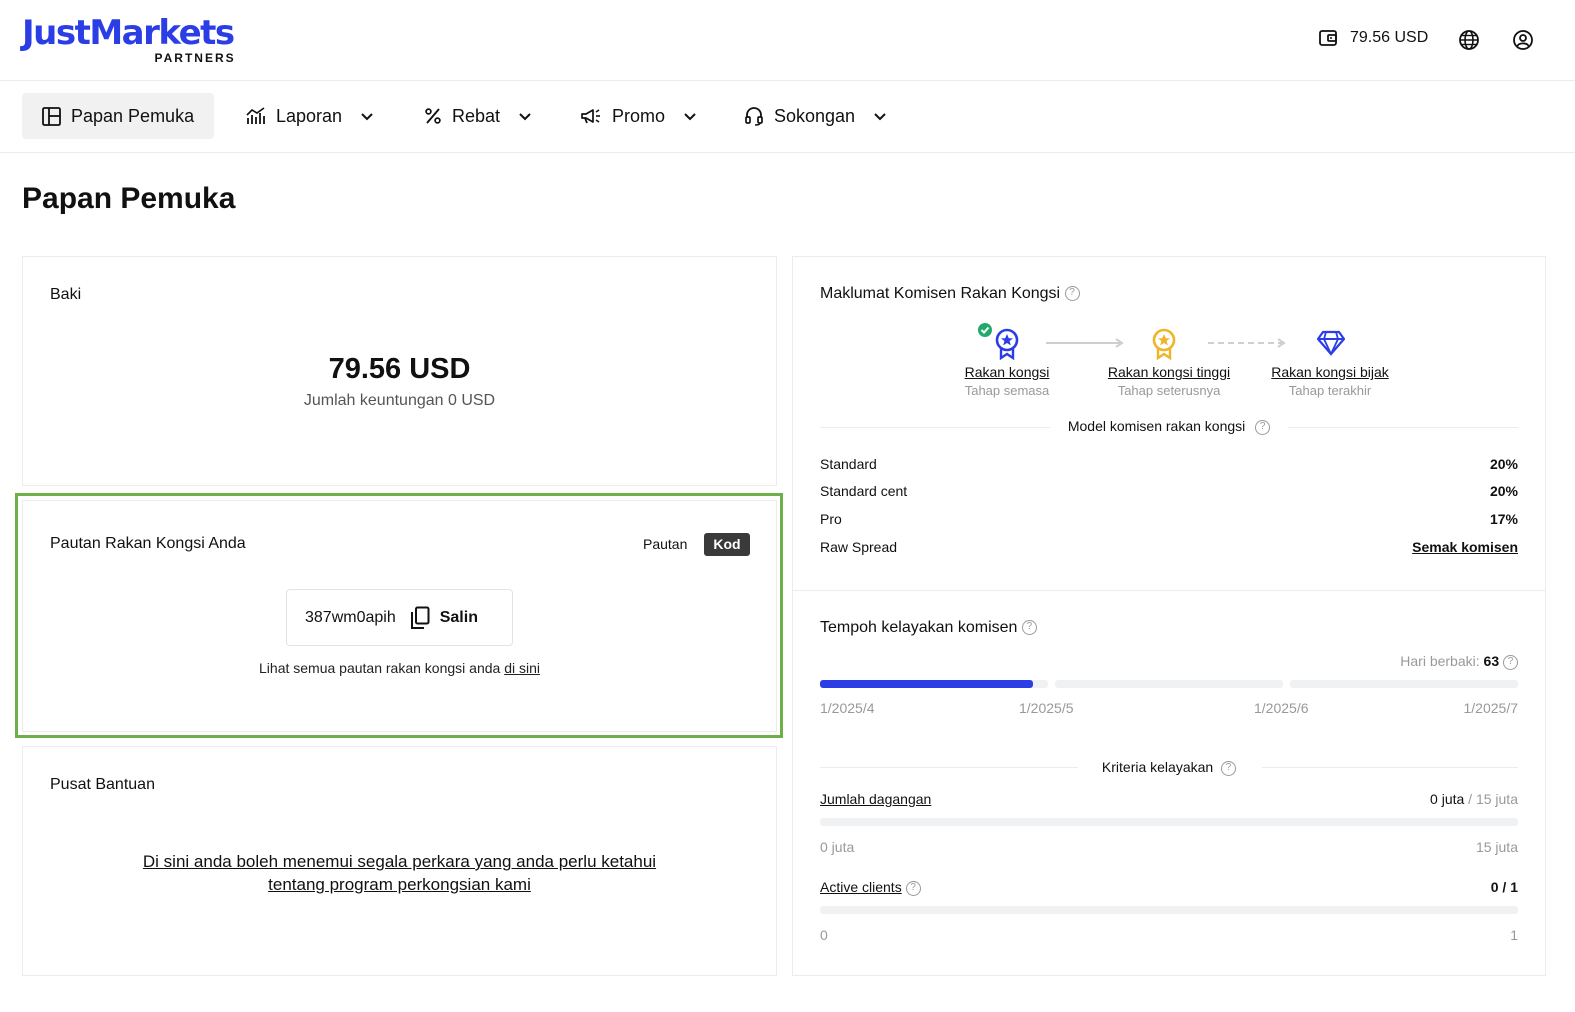  Describe the element at coordinates (754, 116) in the screenshot. I see `headset-icon` at that location.